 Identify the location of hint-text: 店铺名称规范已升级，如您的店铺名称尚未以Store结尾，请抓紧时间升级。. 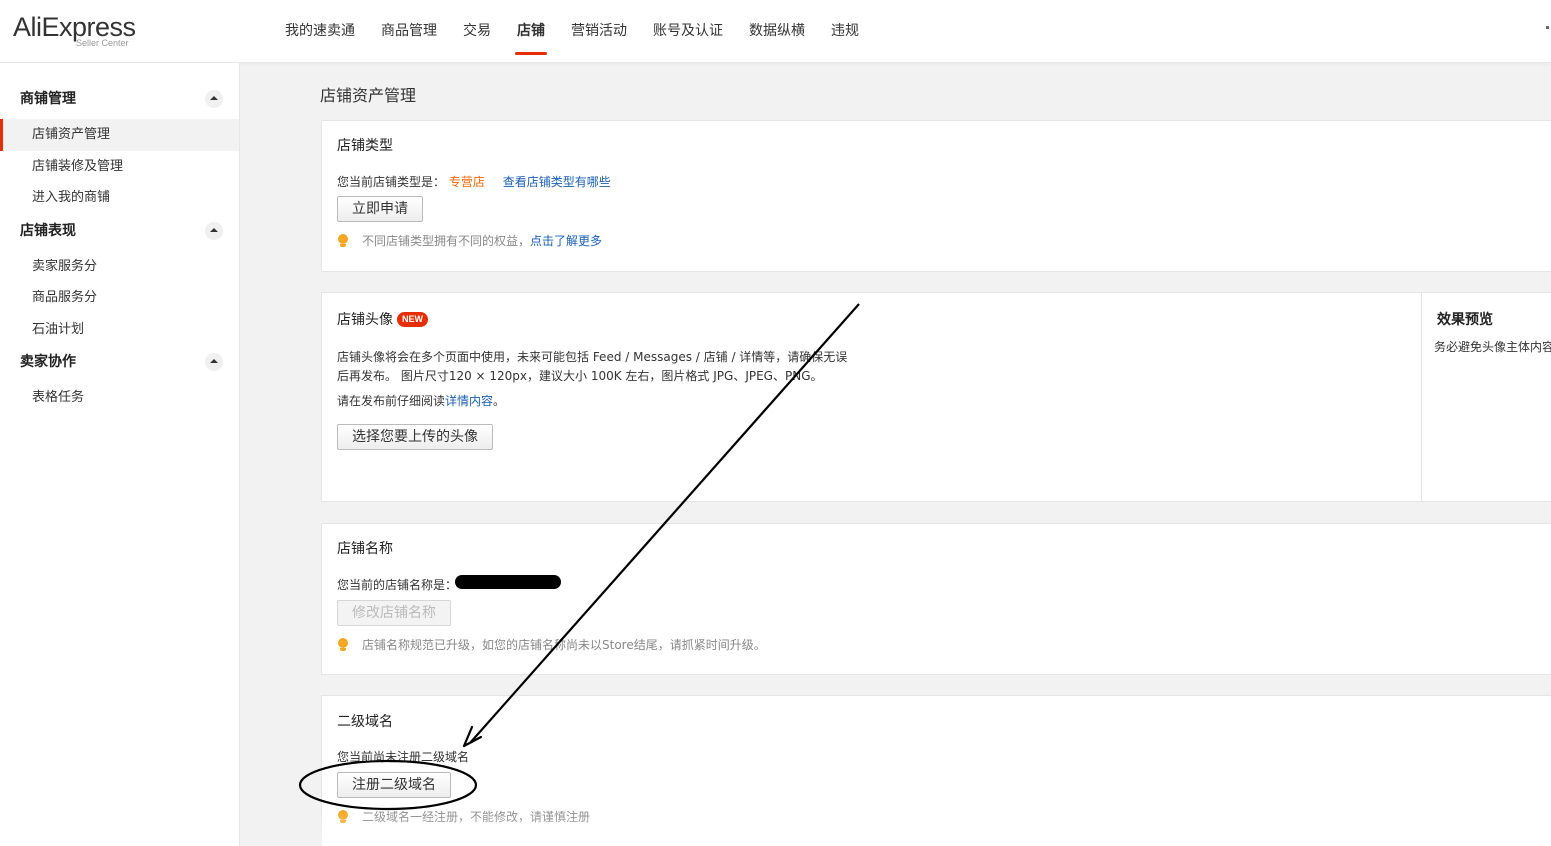
(564, 645).